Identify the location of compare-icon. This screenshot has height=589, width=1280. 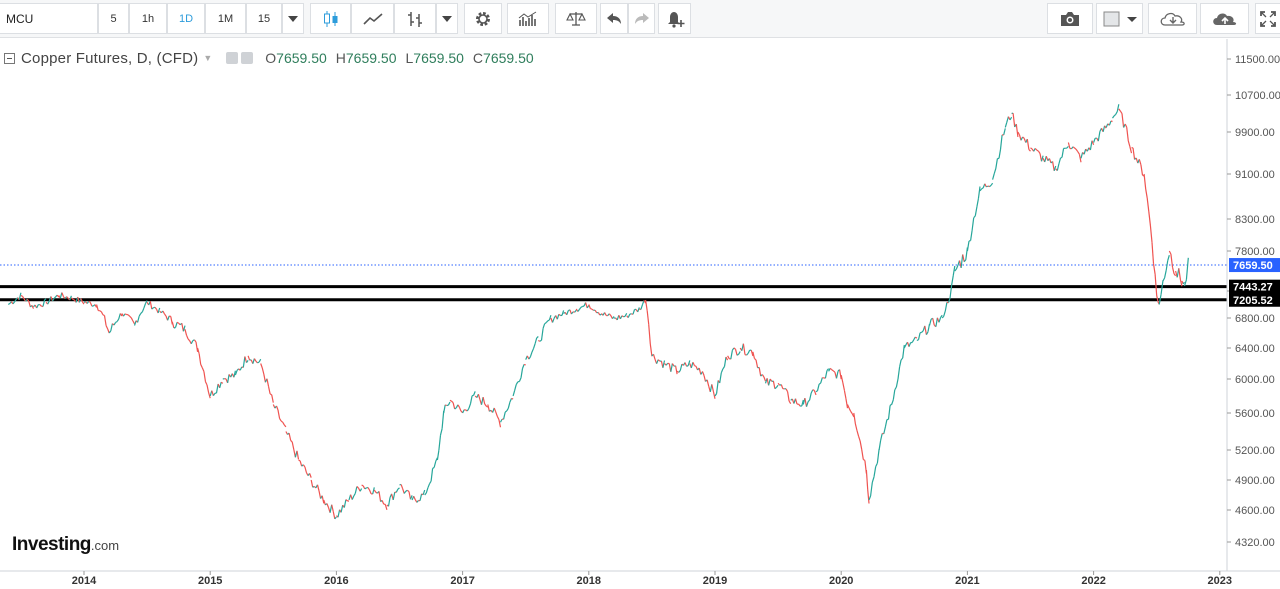
(576, 18).